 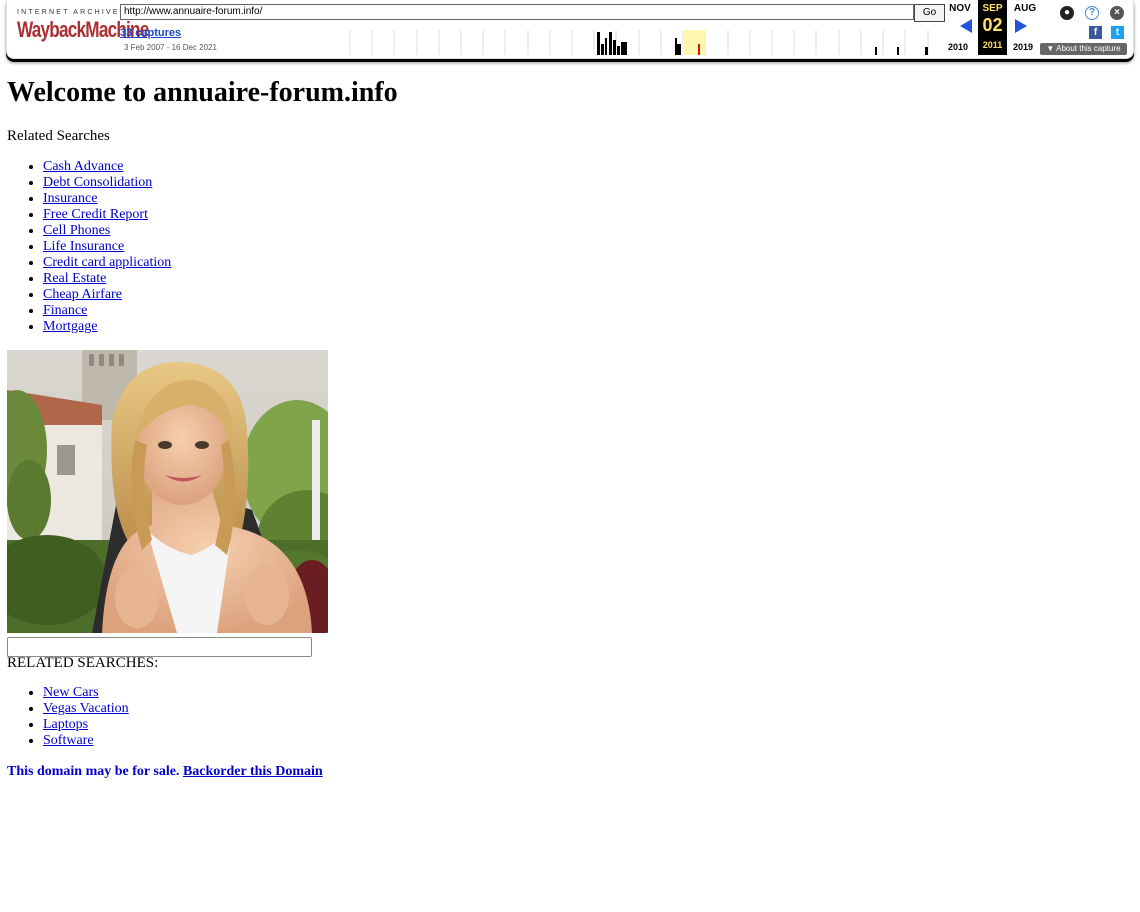 I want to click on next-year-label: 2019, so click(x=1023, y=47).